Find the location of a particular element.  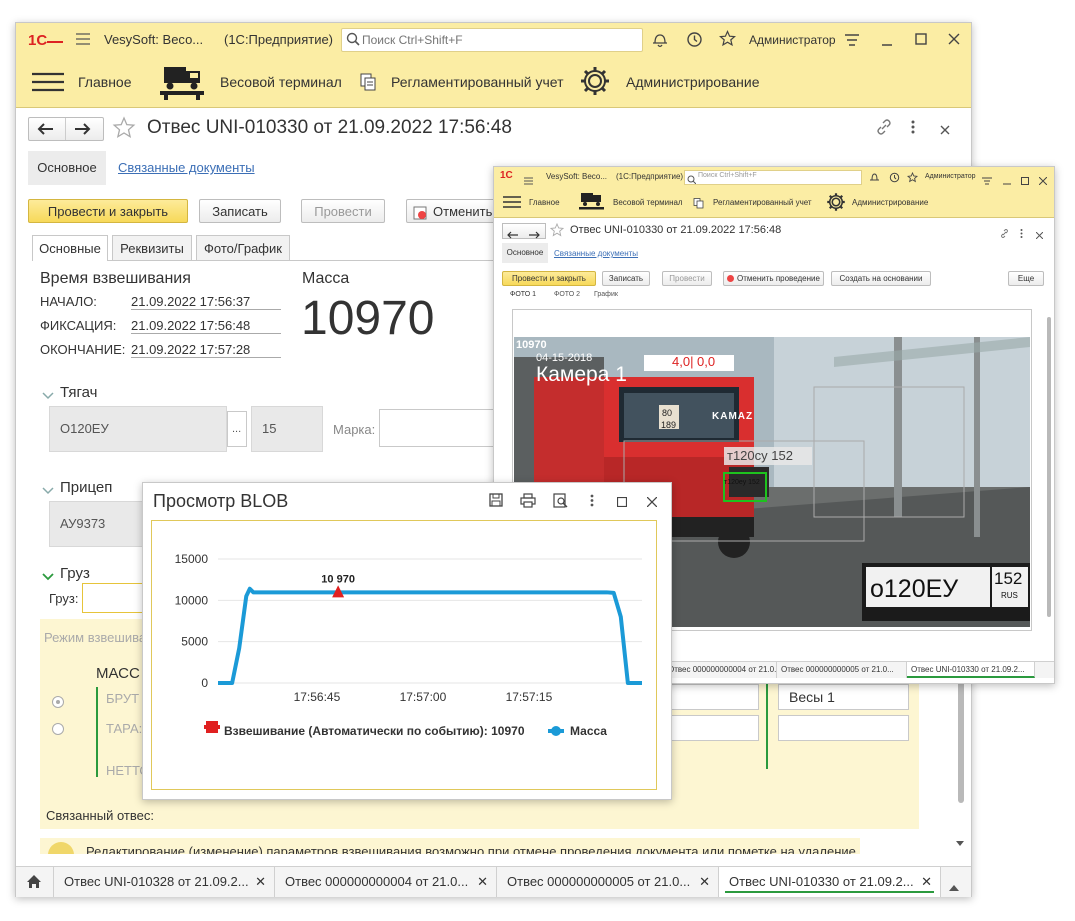

trailer-title: Прицеп is located at coordinates (86, 487).